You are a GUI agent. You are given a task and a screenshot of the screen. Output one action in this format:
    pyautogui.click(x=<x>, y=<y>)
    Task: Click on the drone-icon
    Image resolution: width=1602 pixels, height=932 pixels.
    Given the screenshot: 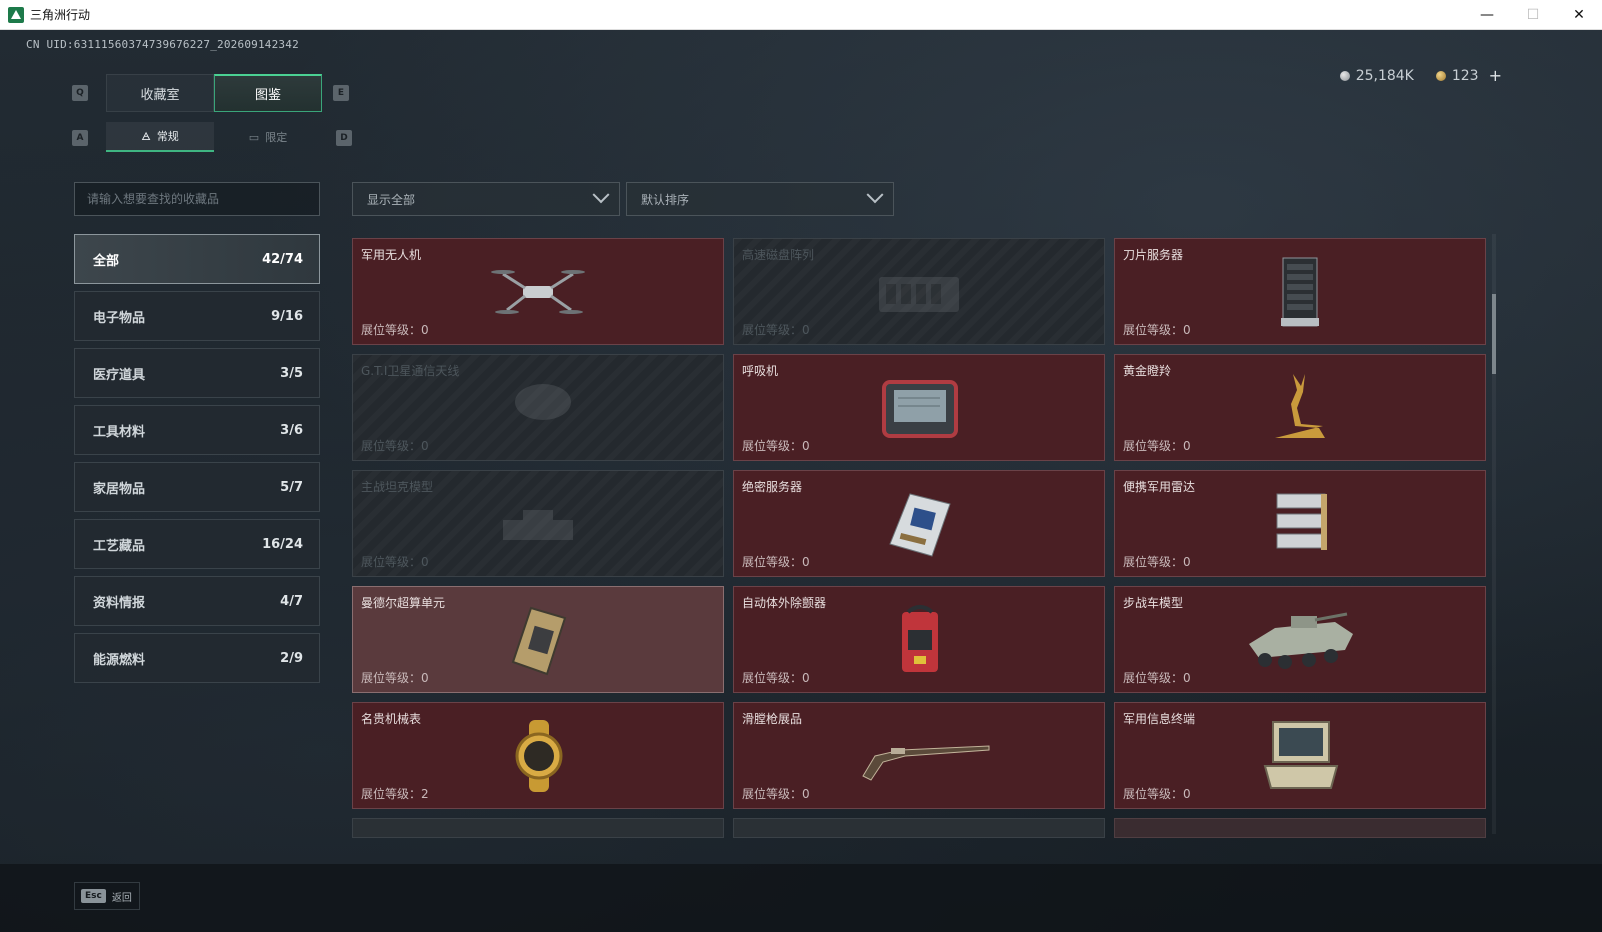 What is the action you would take?
    pyautogui.click(x=538, y=291)
    